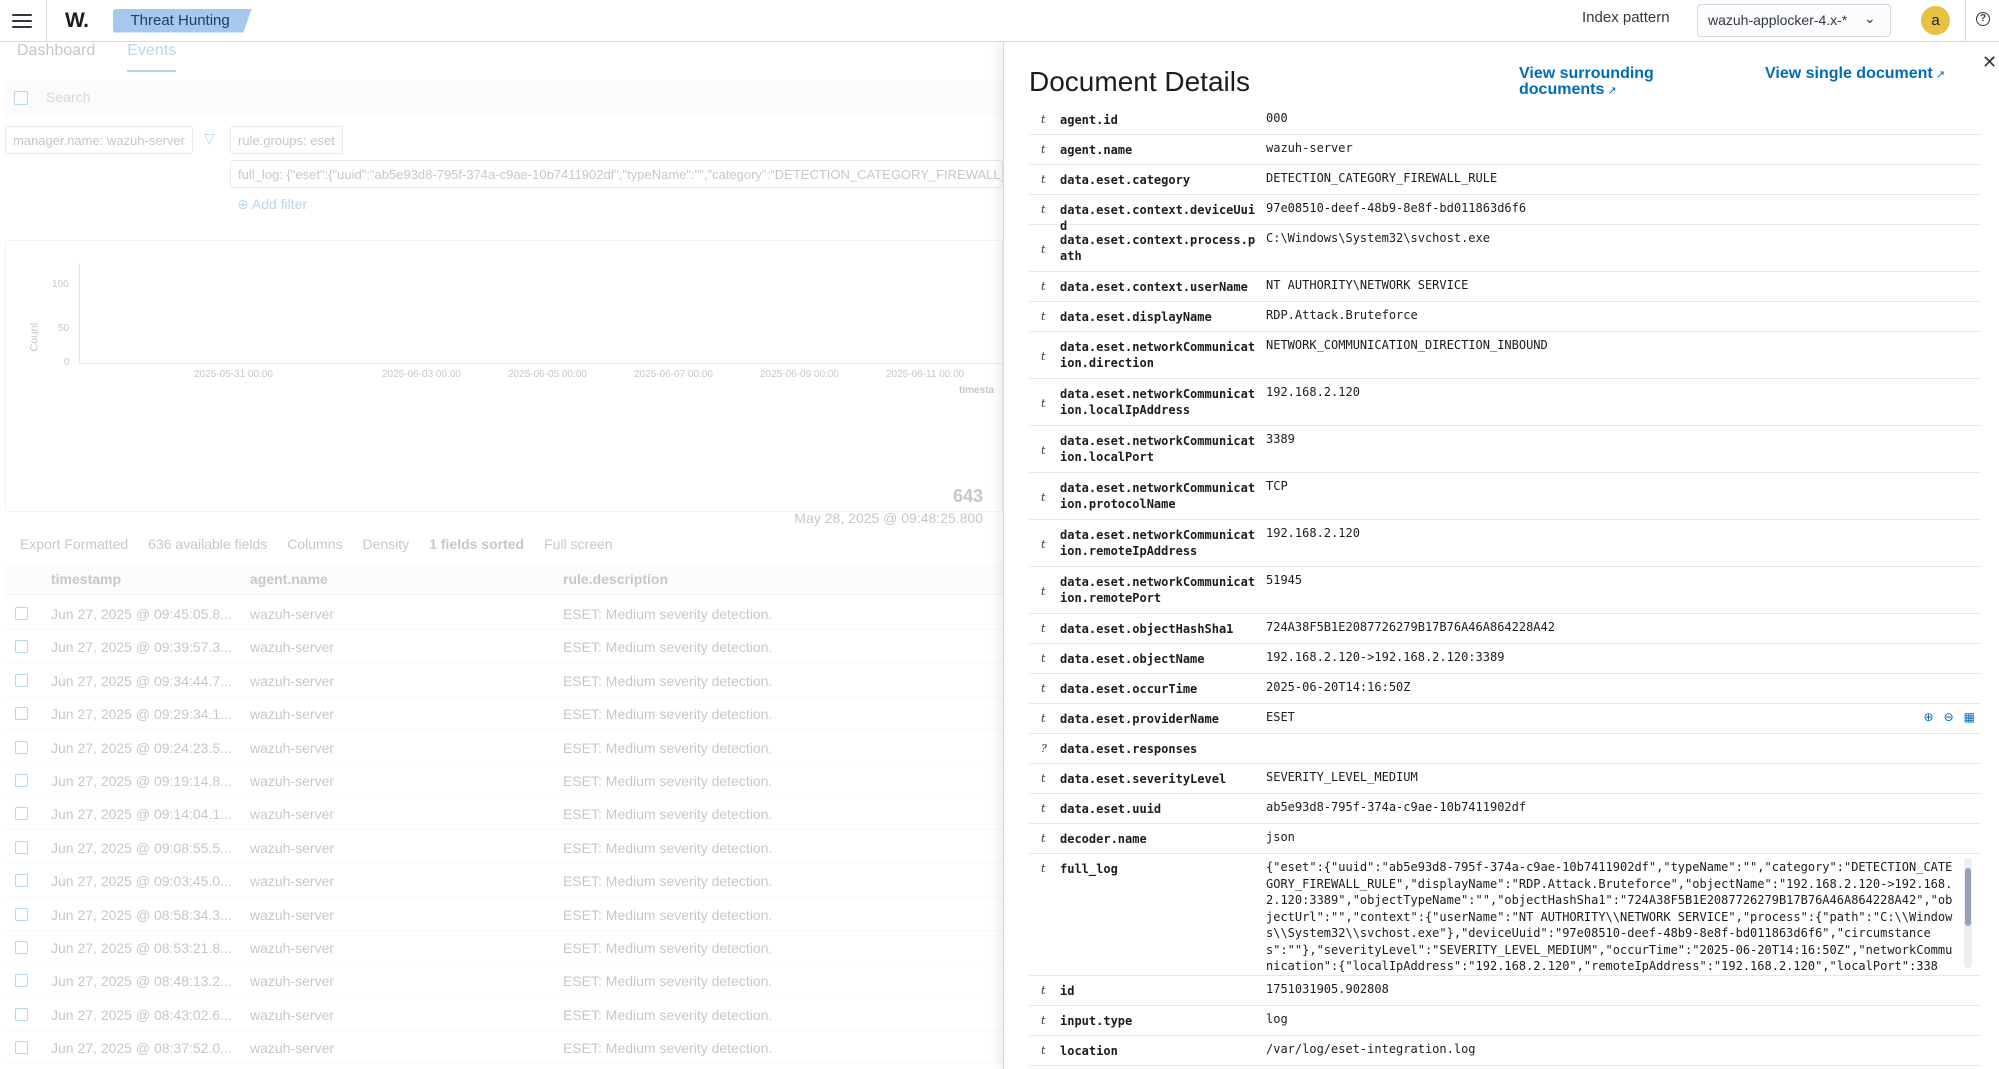 This screenshot has height=1069, width=1999. What do you see at coordinates (209, 138) in the screenshot?
I see `filter-icon: ▽` at bounding box center [209, 138].